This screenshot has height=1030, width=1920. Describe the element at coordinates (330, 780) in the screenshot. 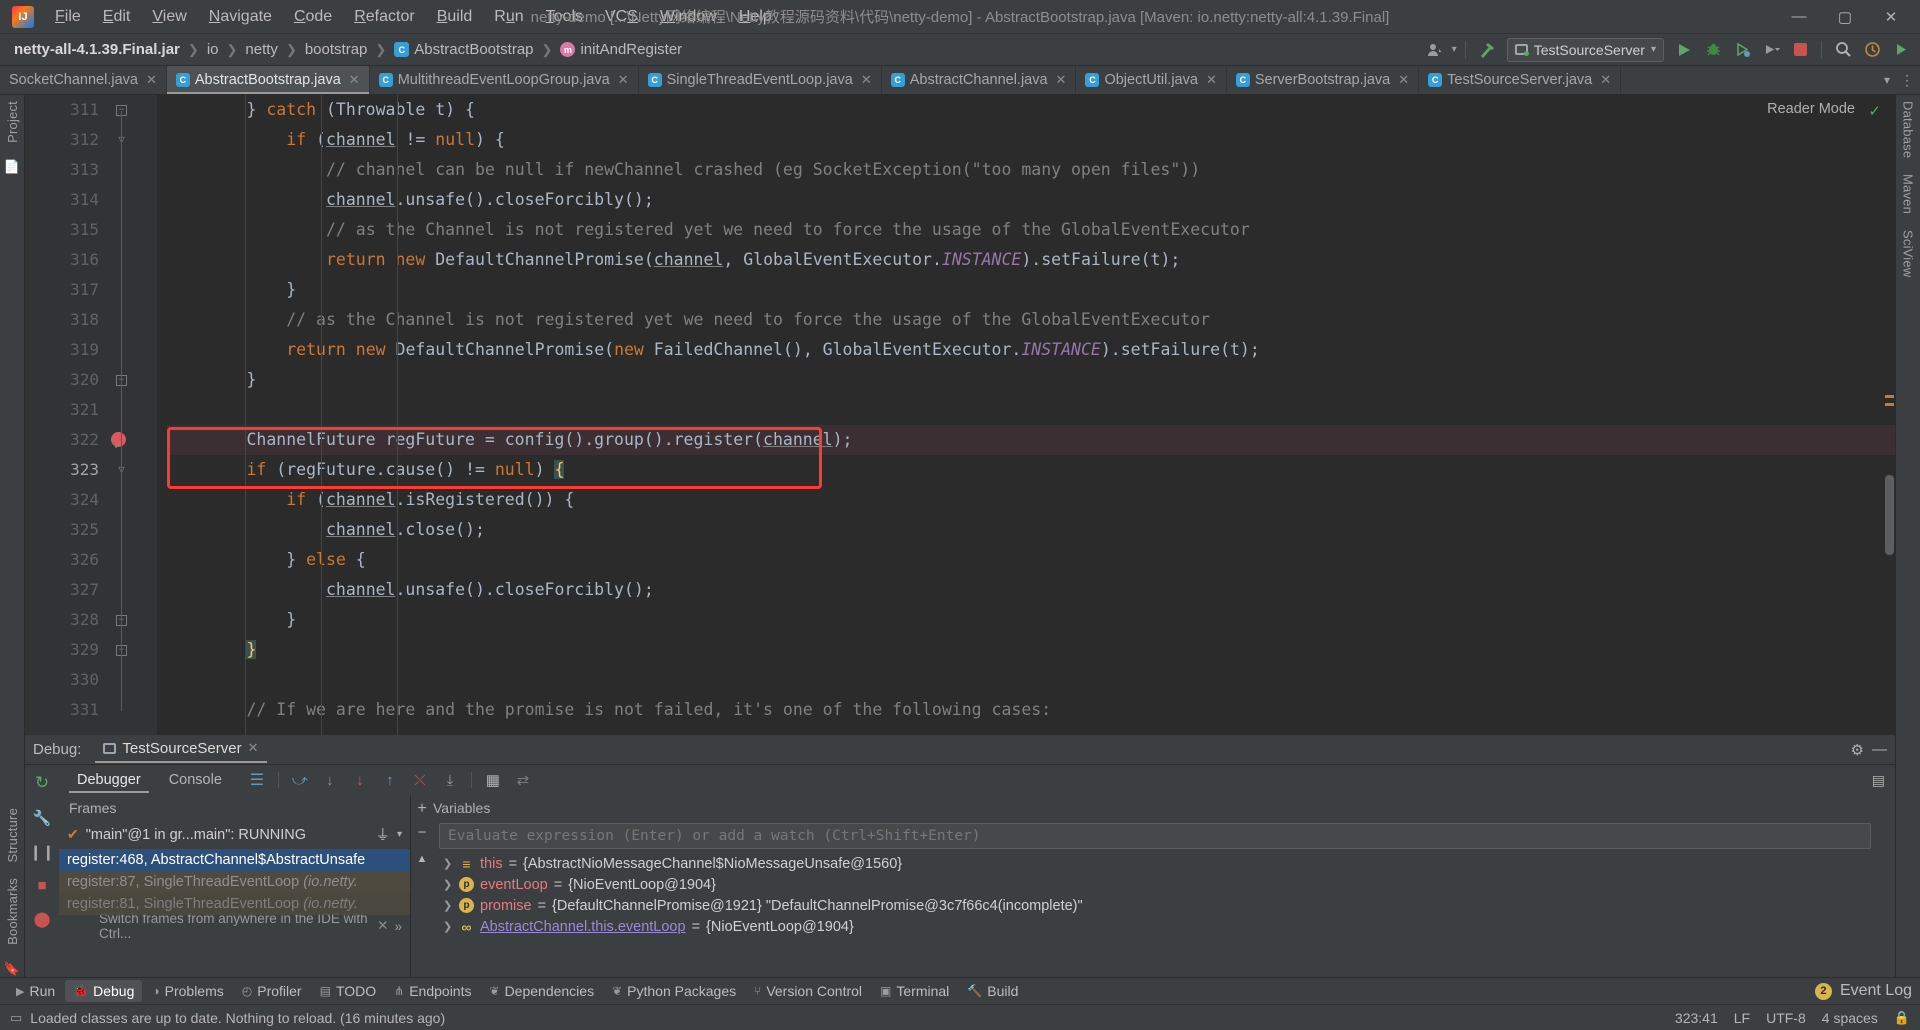

I see `step-into-icon: ↓` at that location.